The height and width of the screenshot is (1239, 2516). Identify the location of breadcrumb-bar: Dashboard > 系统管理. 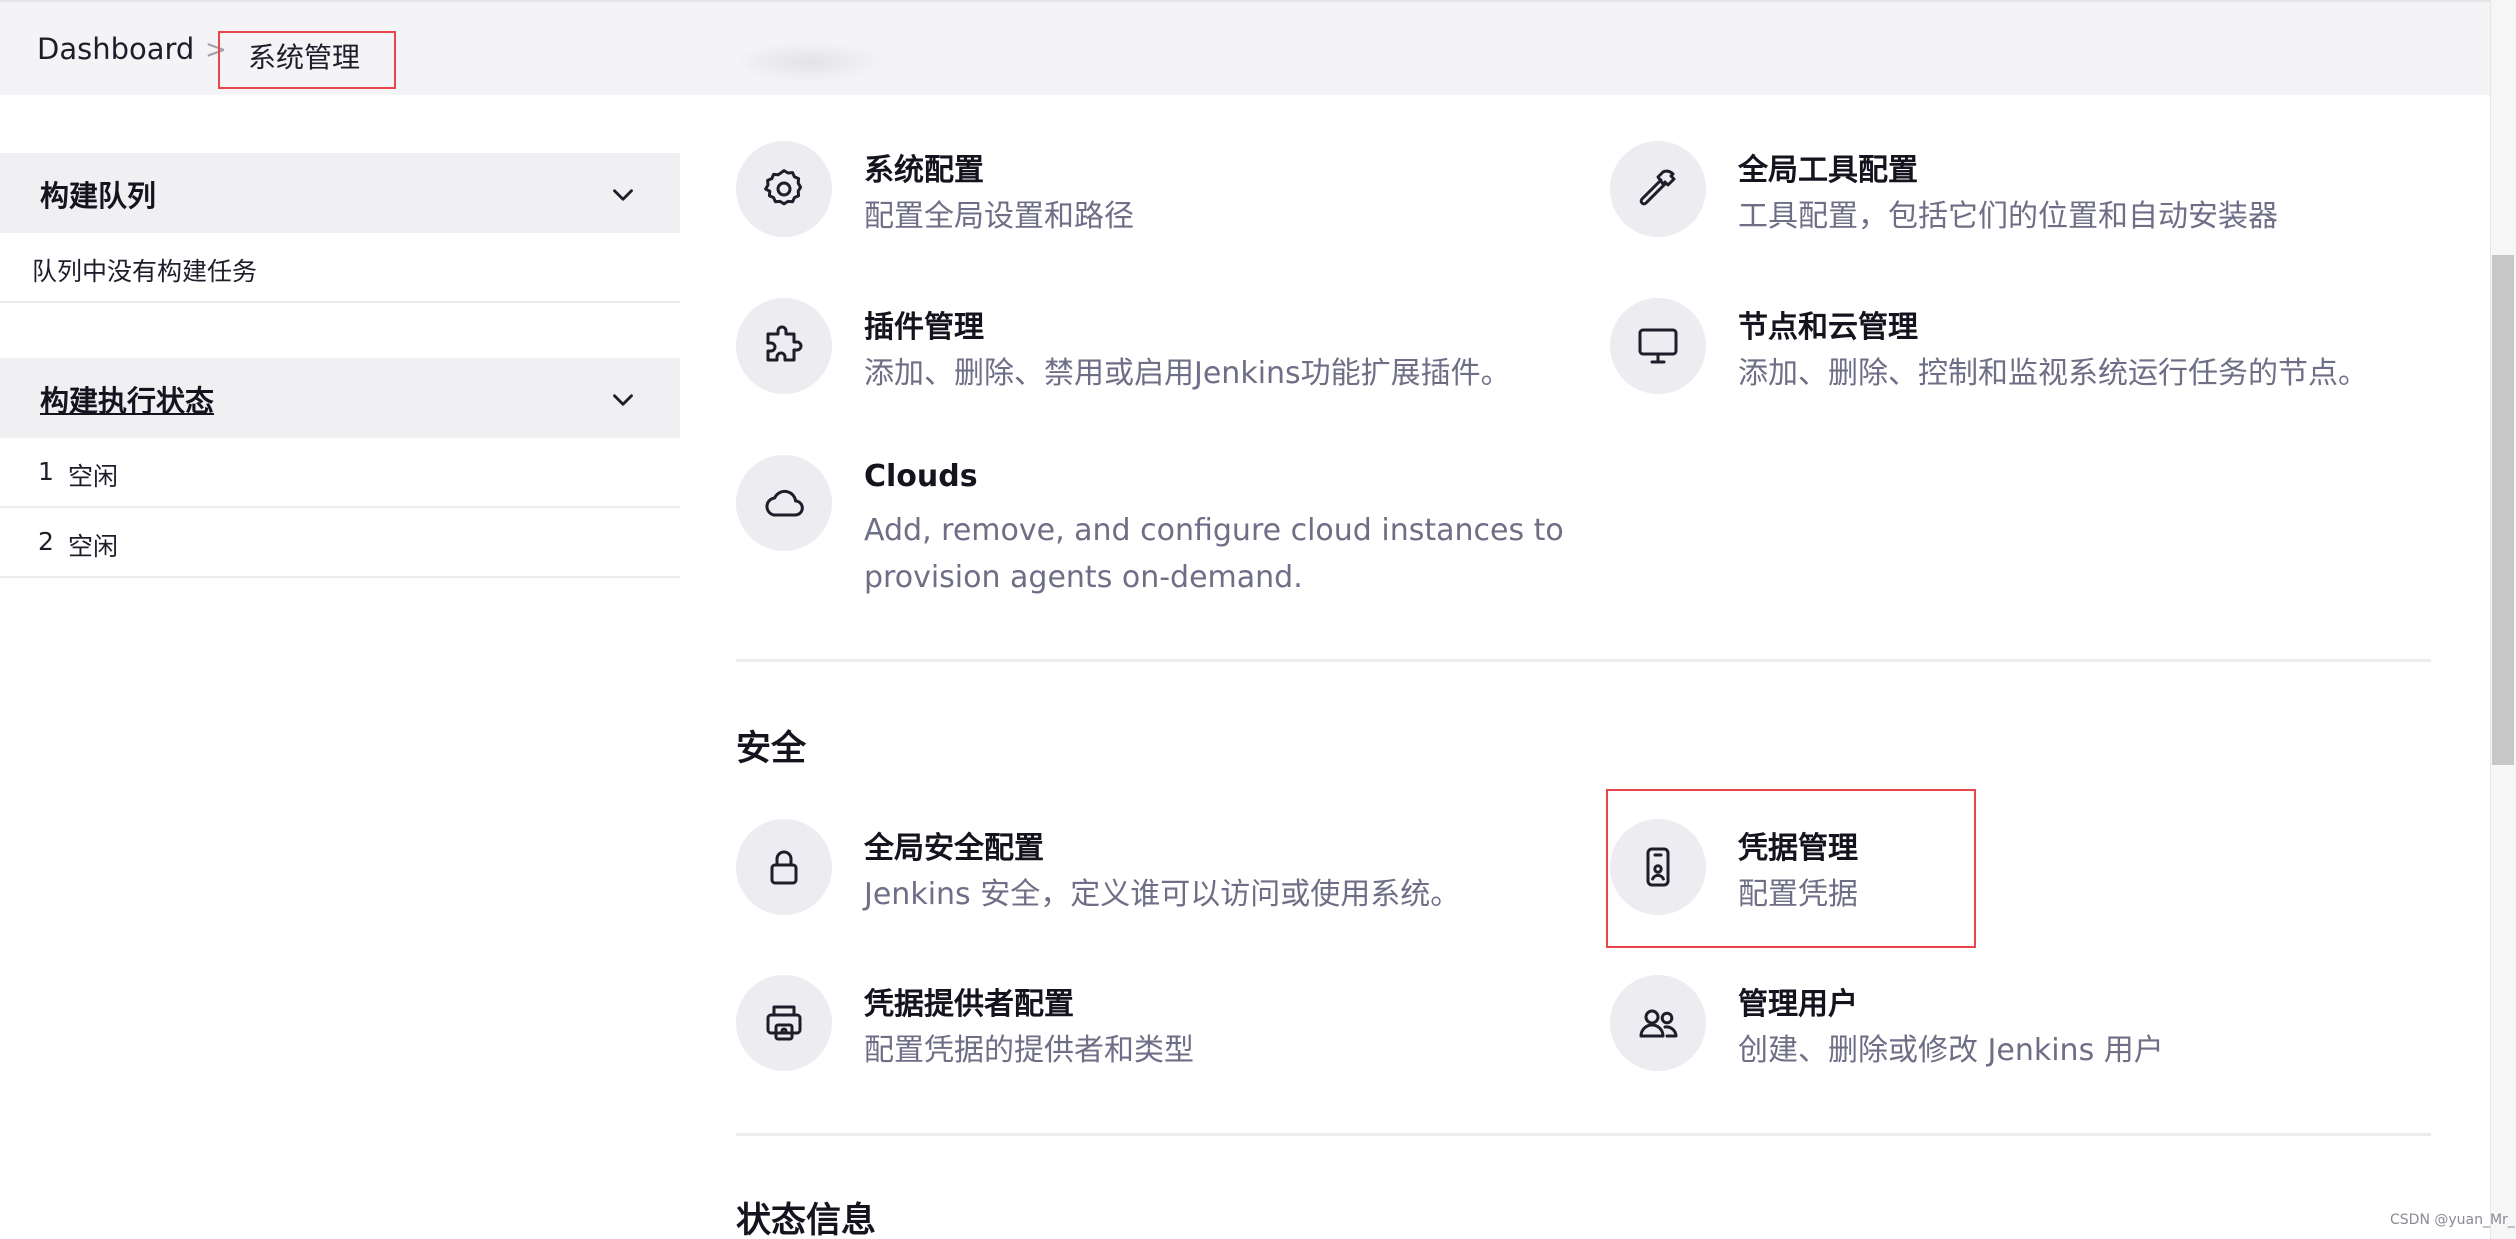
(1245, 47).